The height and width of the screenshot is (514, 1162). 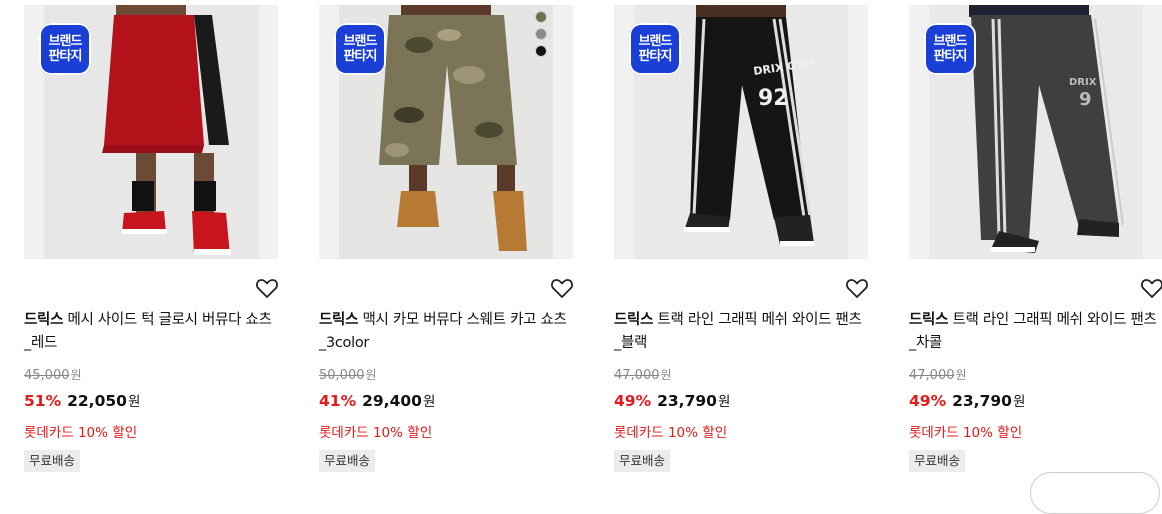 What do you see at coordinates (43, 401) in the screenshot?
I see `discount-rate: 51%` at bounding box center [43, 401].